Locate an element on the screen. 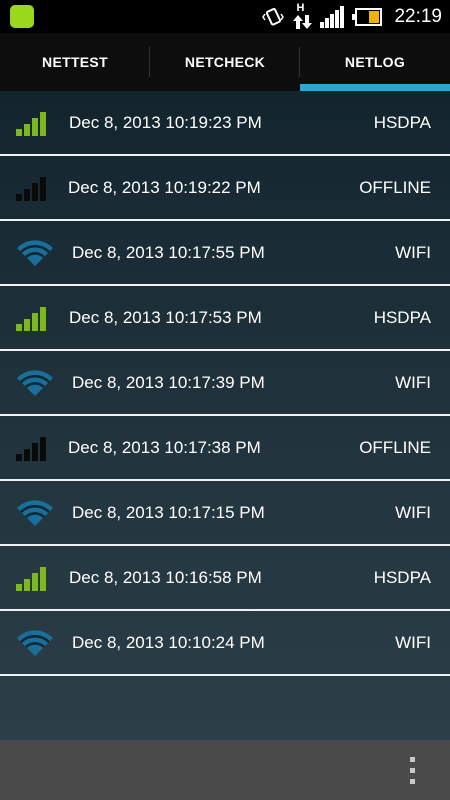  battery-icon is located at coordinates (367, 16).